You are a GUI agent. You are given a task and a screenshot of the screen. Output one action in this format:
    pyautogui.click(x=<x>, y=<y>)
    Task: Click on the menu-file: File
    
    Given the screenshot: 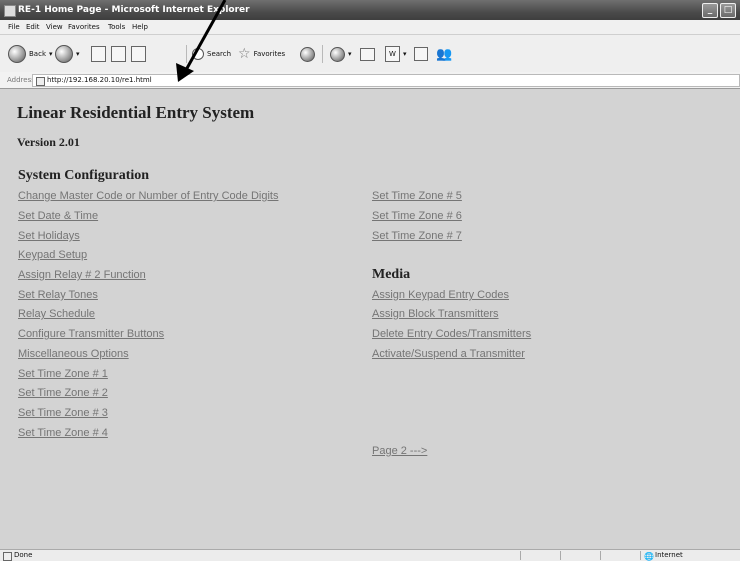 What is the action you would take?
    pyautogui.click(x=14, y=27)
    